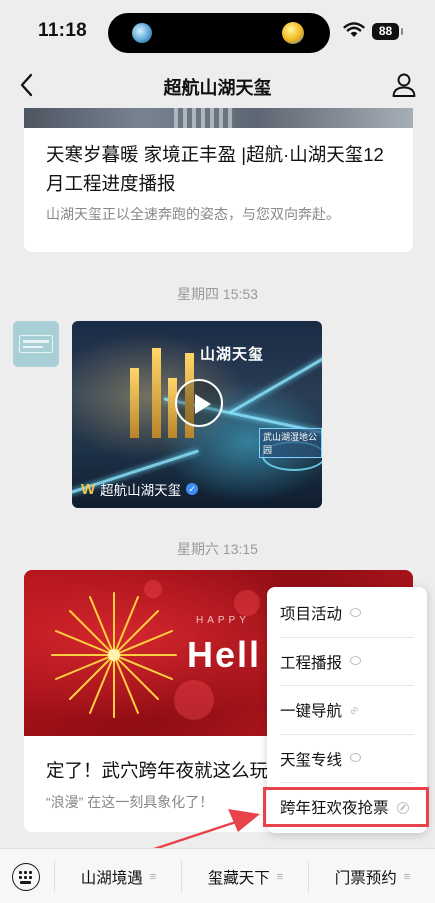 This screenshot has height=903, width=435. I want to click on tab-shanhu-jingyu: 山湖境遇 ≡, so click(118, 876).